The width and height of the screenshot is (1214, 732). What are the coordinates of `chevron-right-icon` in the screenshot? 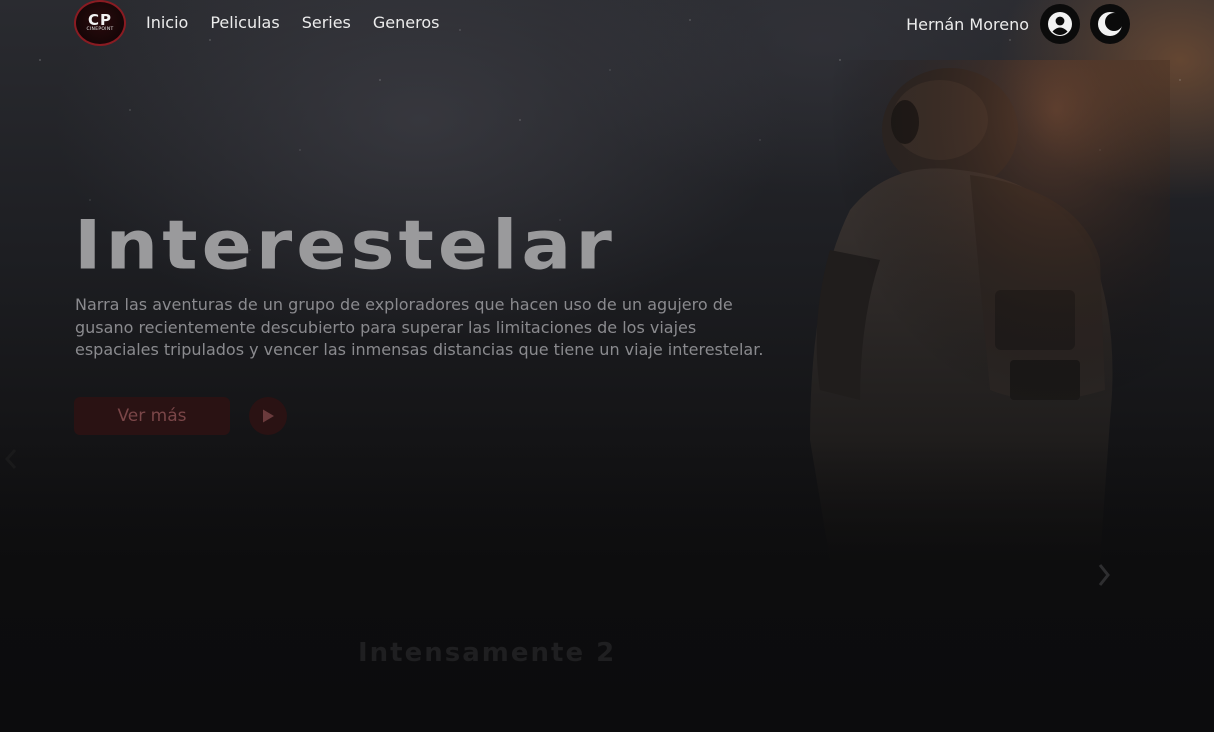 It's located at (1104, 575).